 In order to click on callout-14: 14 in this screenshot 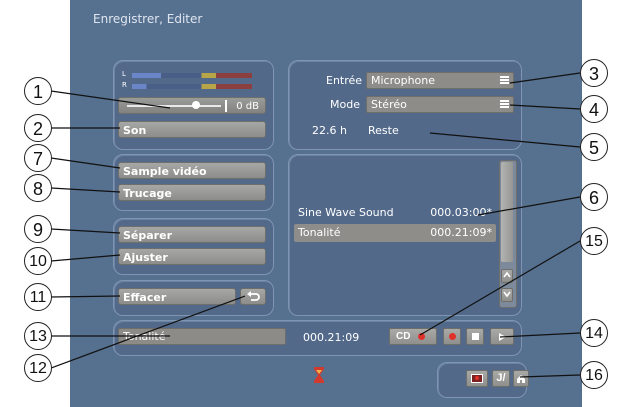, I will do `click(594, 333)`.